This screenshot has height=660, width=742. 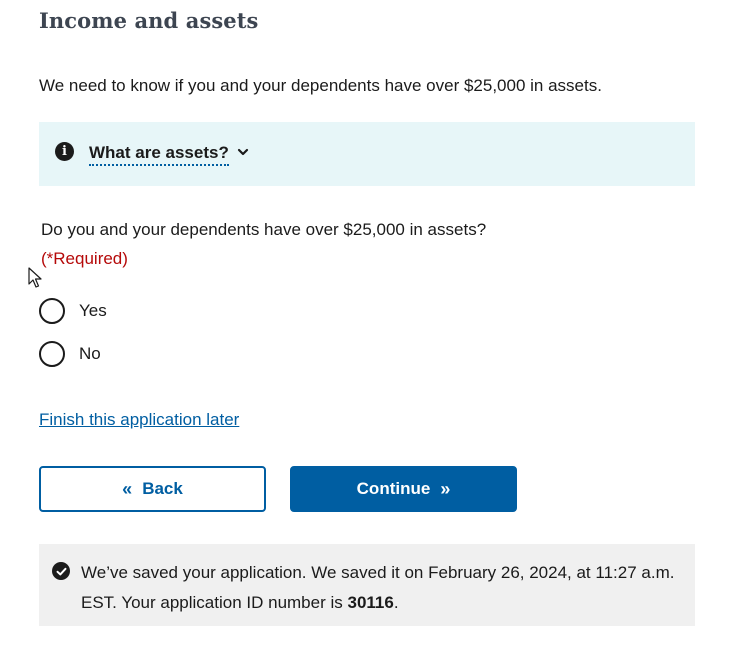 What do you see at coordinates (35, 277) in the screenshot?
I see `mouse-cursor-icon` at bounding box center [35, 277].